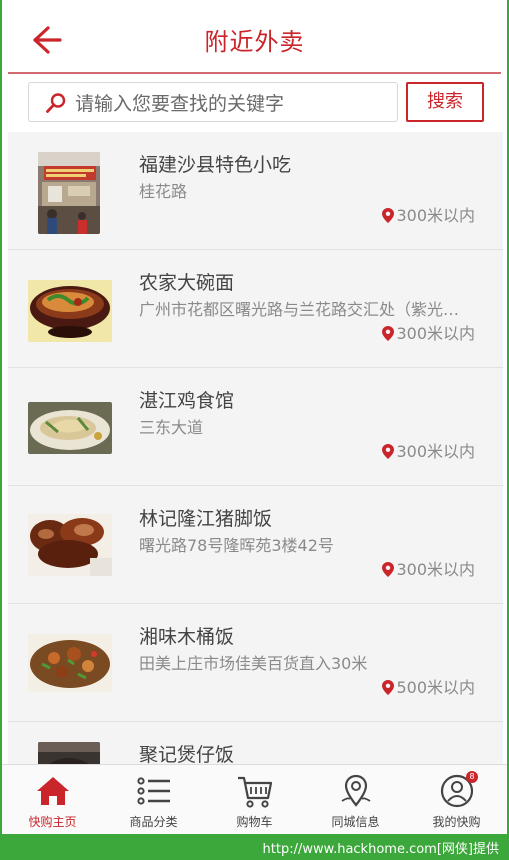 The height and width of the screenshot is (860, 509). Describe the element at coordinates (187, 637) in the screenshot. I see `shop-name: 湘味木桶饭` at that location.